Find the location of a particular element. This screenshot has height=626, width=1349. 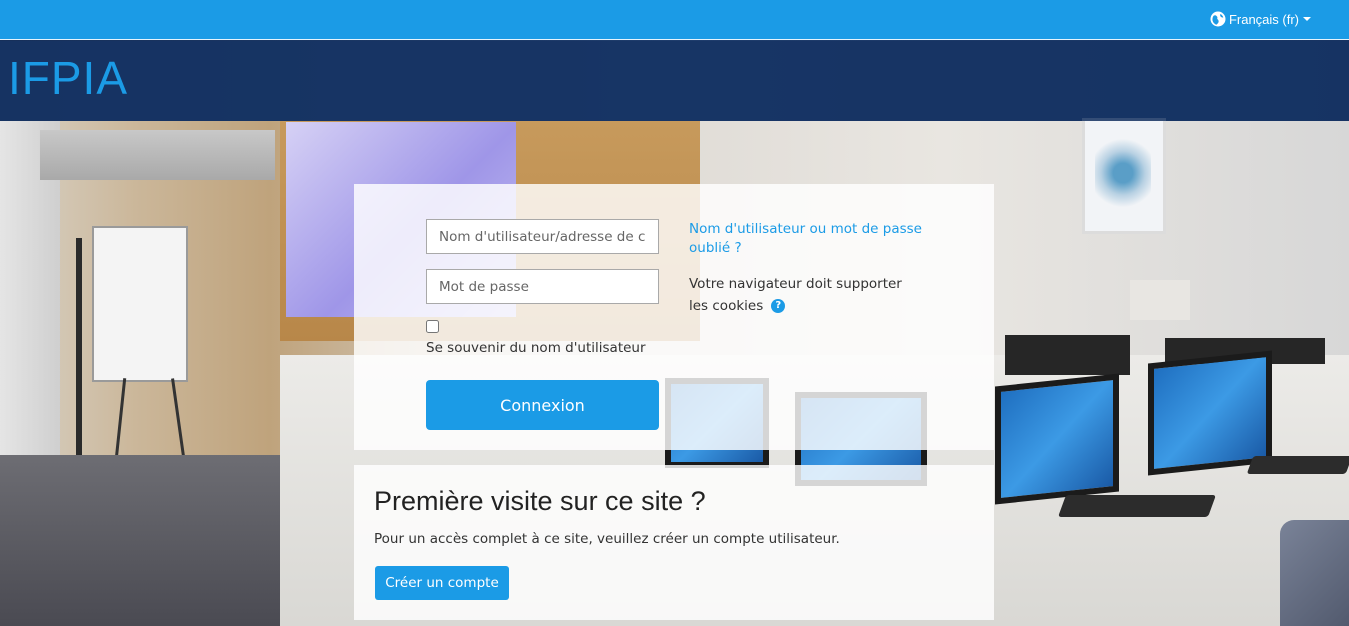

chair is located at coordinates (1314, 573).